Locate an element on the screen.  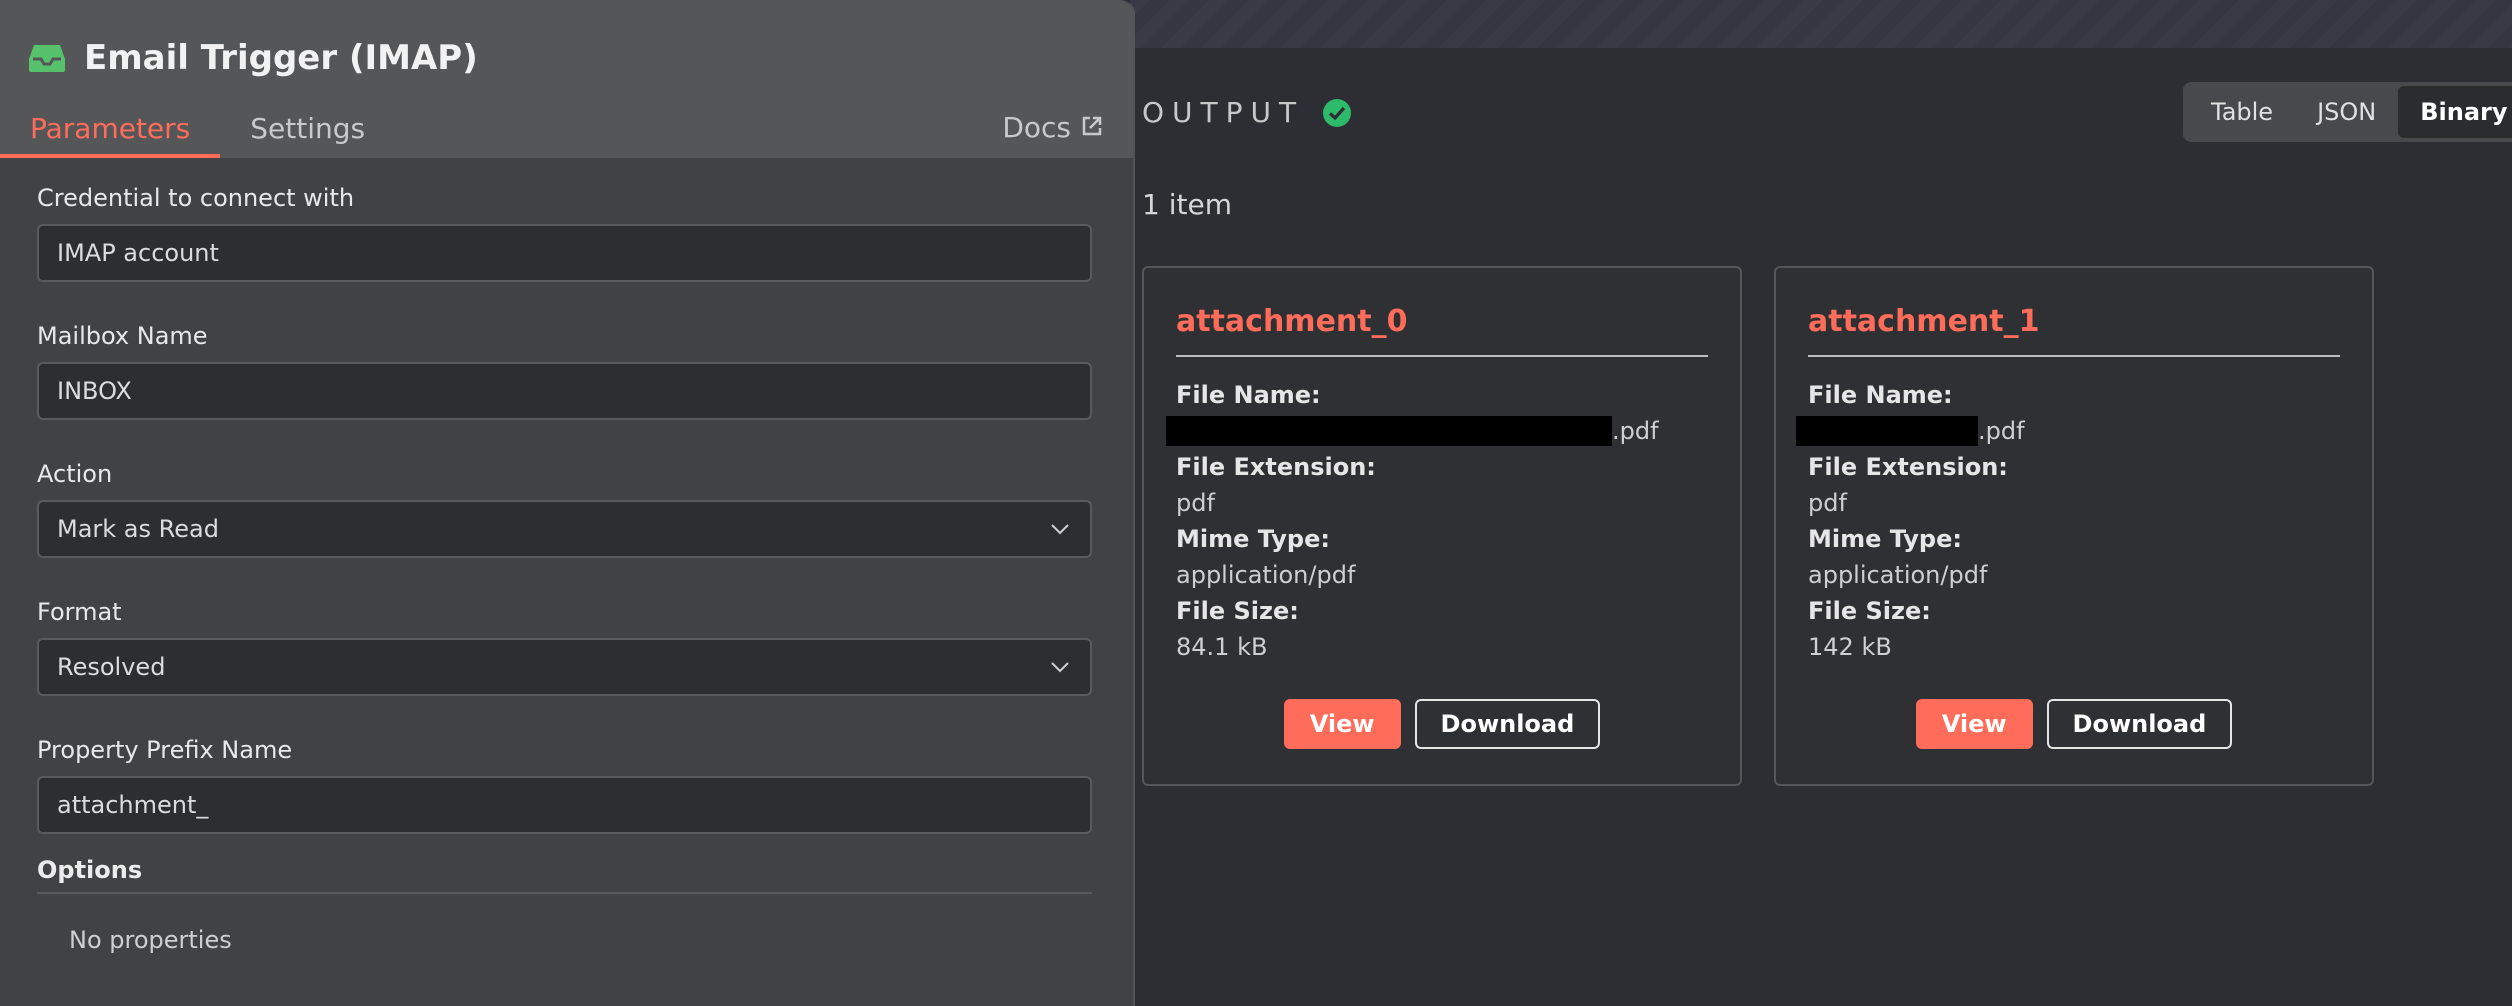
field-label: Credential to connect with is located at coordinates (196, 198).